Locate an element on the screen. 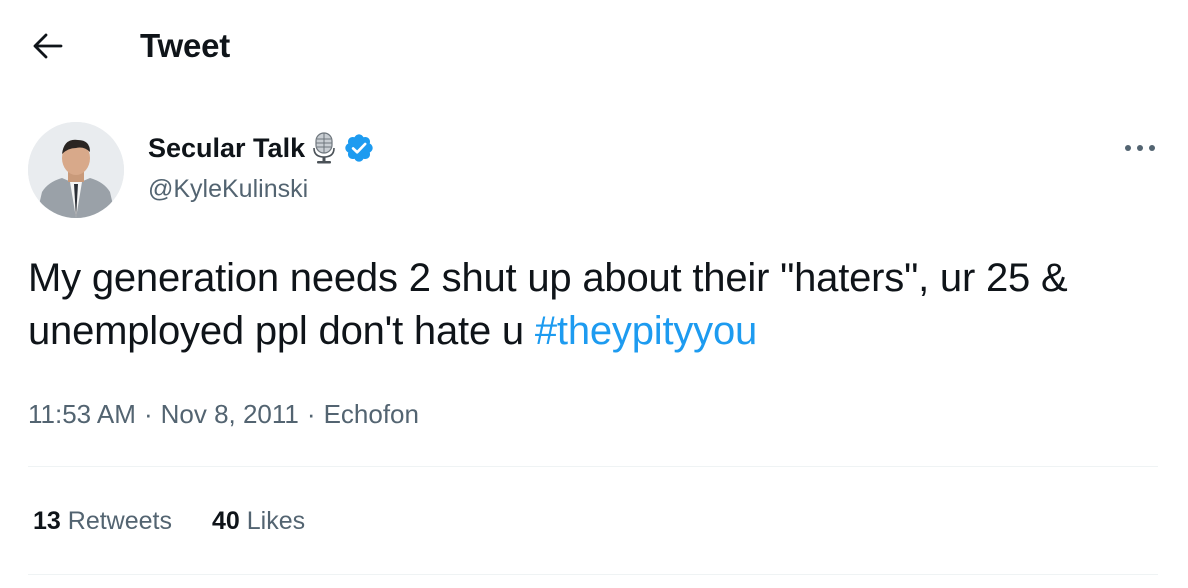  retweets-stat: 13 Retweets is located at coordinates (102, 521).